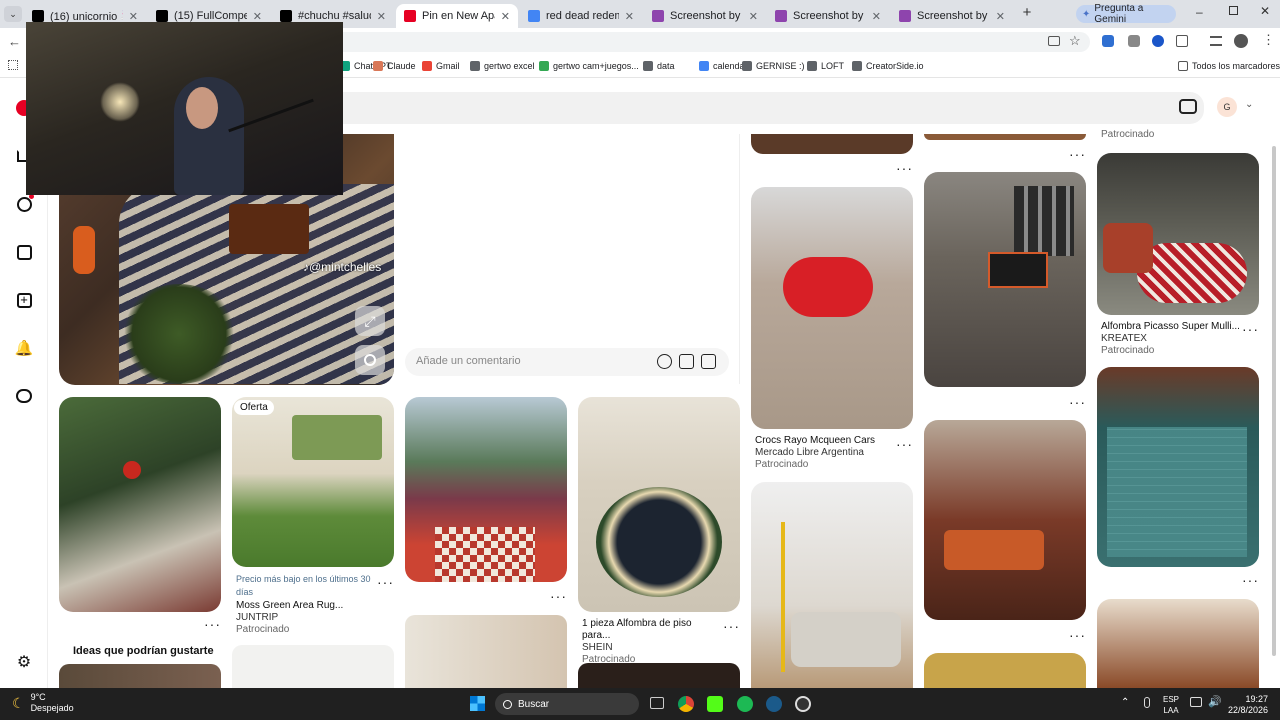 This screenshot has width=1280, height=720. I want to click on pin-moss-rug: Oferta, so click(313, 482).